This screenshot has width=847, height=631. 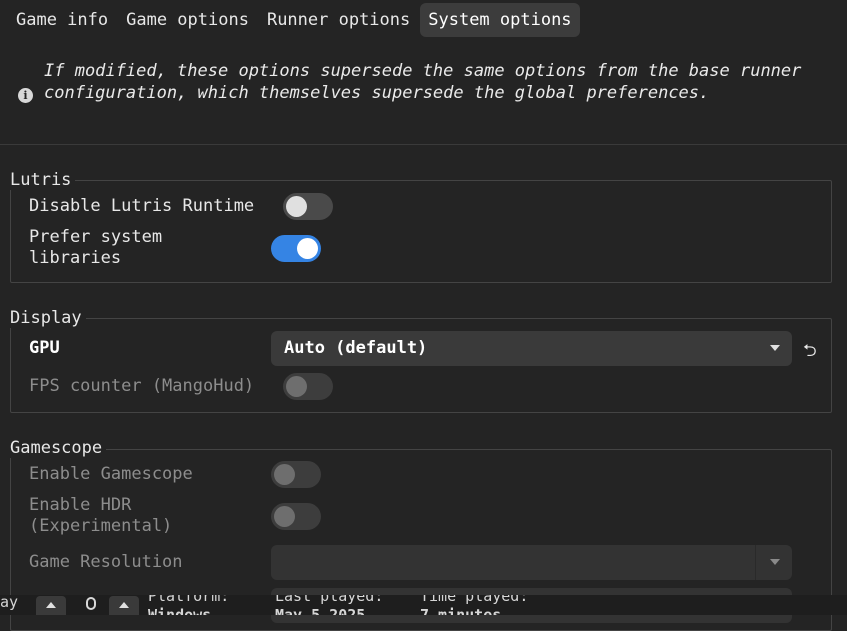 I want to click on platform-value: Windows, so click(x=180, y=610).